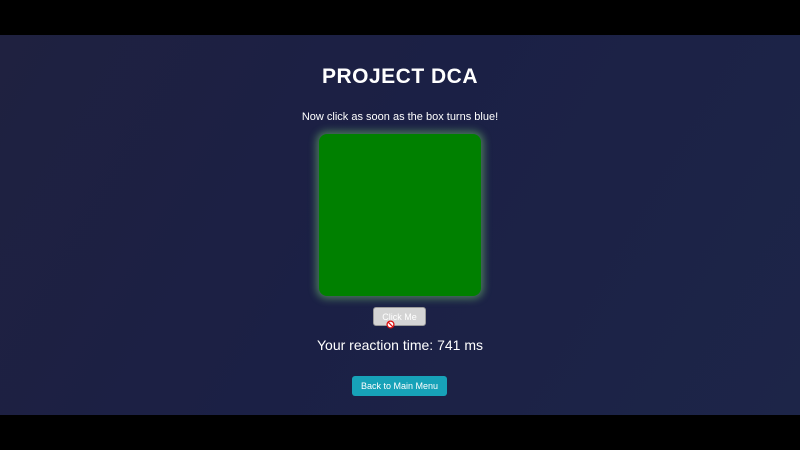 Image resolution: width=800 pixels, height=450 pixels. What do you see at coordinates (400, 432) in the screenshot?
I see `letterbox-bottom` at bounding box center [400, 432].